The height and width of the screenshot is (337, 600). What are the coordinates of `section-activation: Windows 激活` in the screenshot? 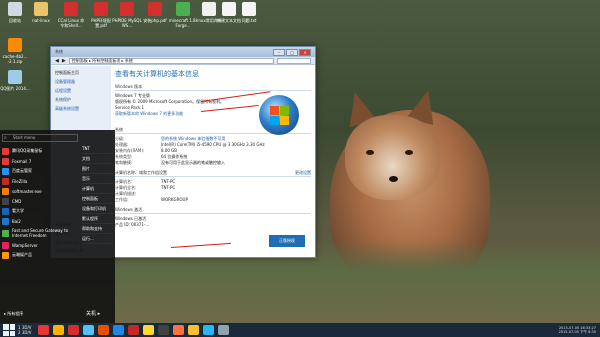 It's located at (213, 210).